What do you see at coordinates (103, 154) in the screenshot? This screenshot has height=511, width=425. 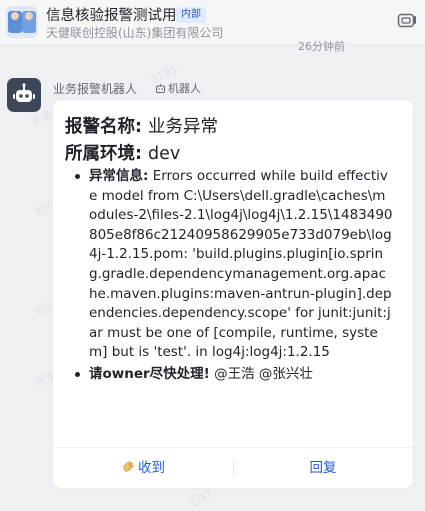 I see `environment-label: 所属环境:` at bounding box center [103, 154].